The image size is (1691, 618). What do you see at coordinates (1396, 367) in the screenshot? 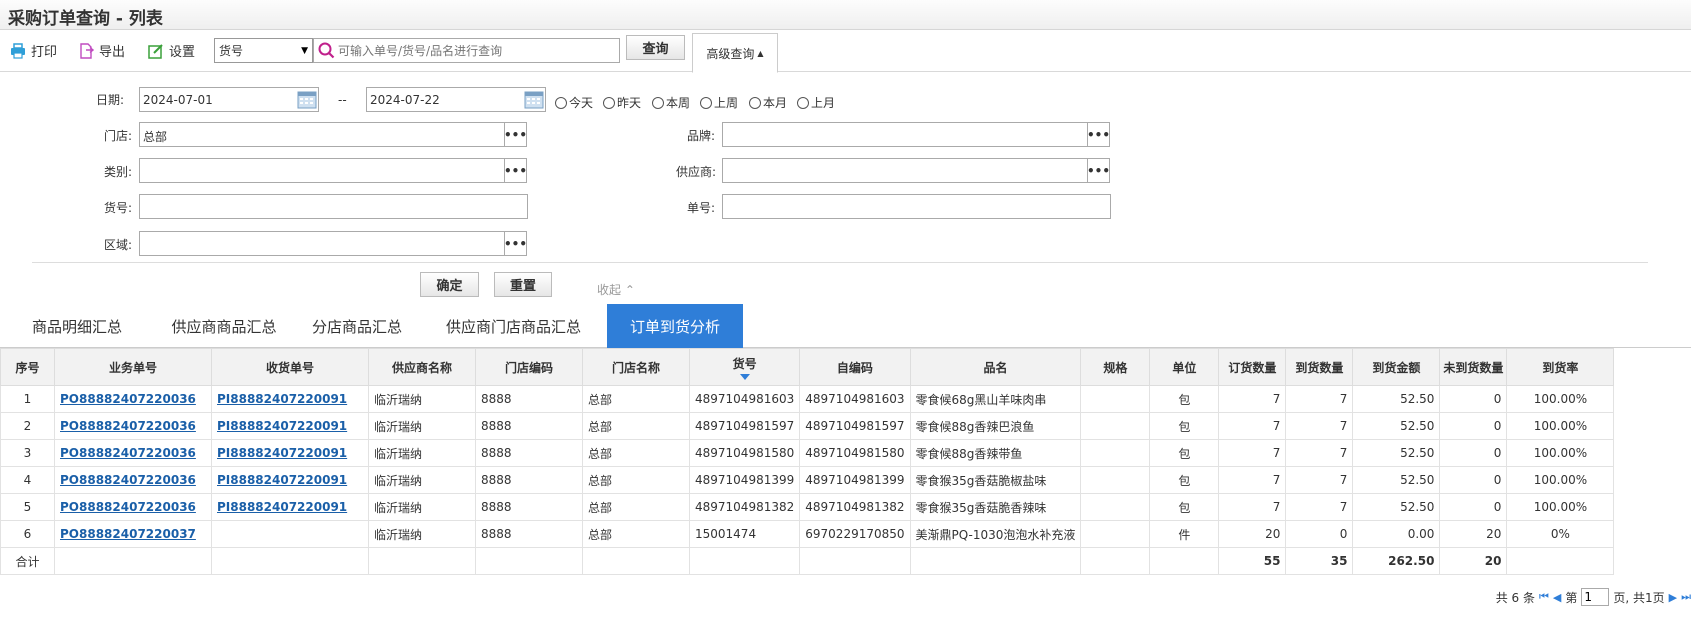
I see `column-header: 到货金额` at bounding box center [1396, 367].